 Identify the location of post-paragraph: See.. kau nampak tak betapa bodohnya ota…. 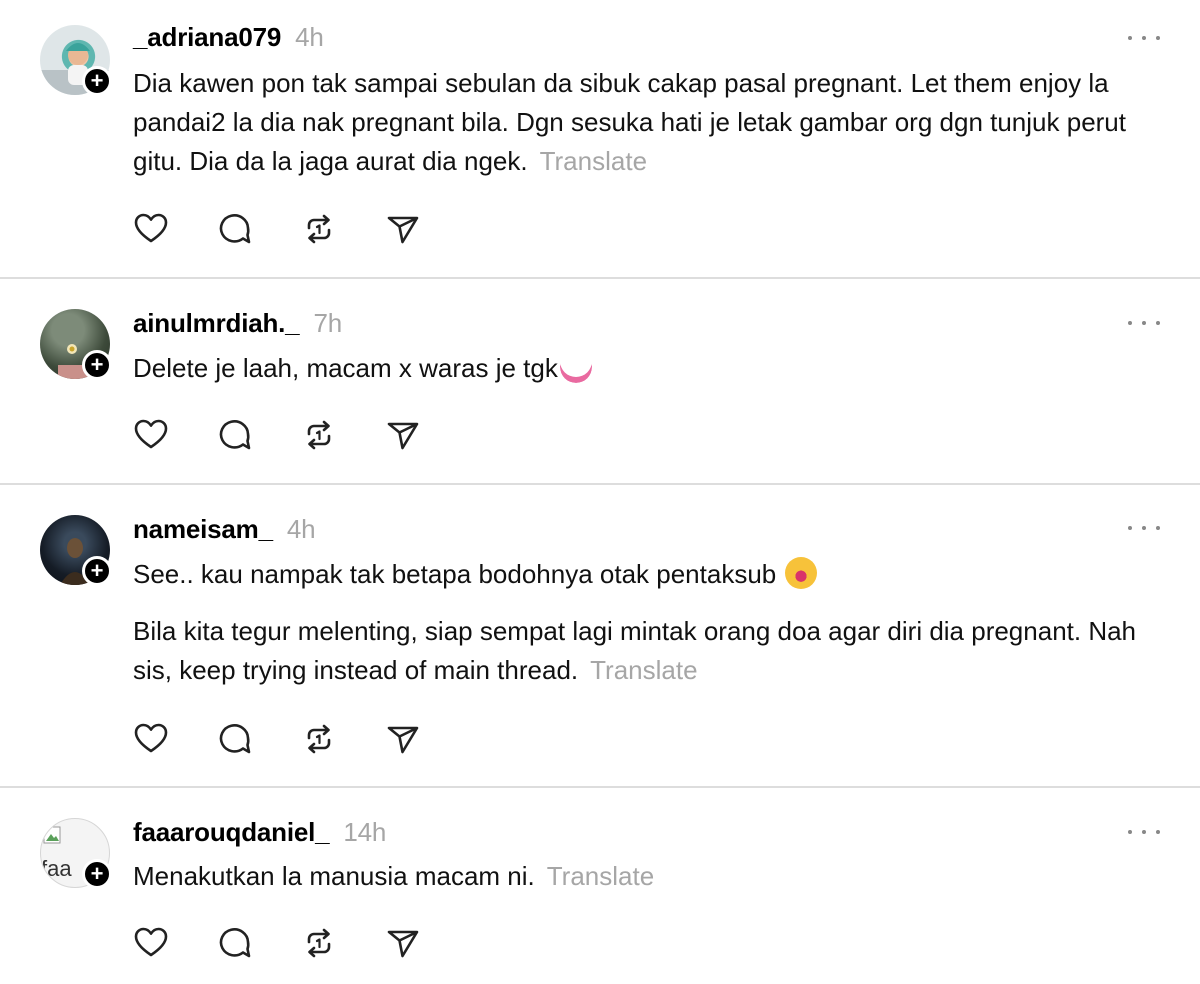
(455, 574).